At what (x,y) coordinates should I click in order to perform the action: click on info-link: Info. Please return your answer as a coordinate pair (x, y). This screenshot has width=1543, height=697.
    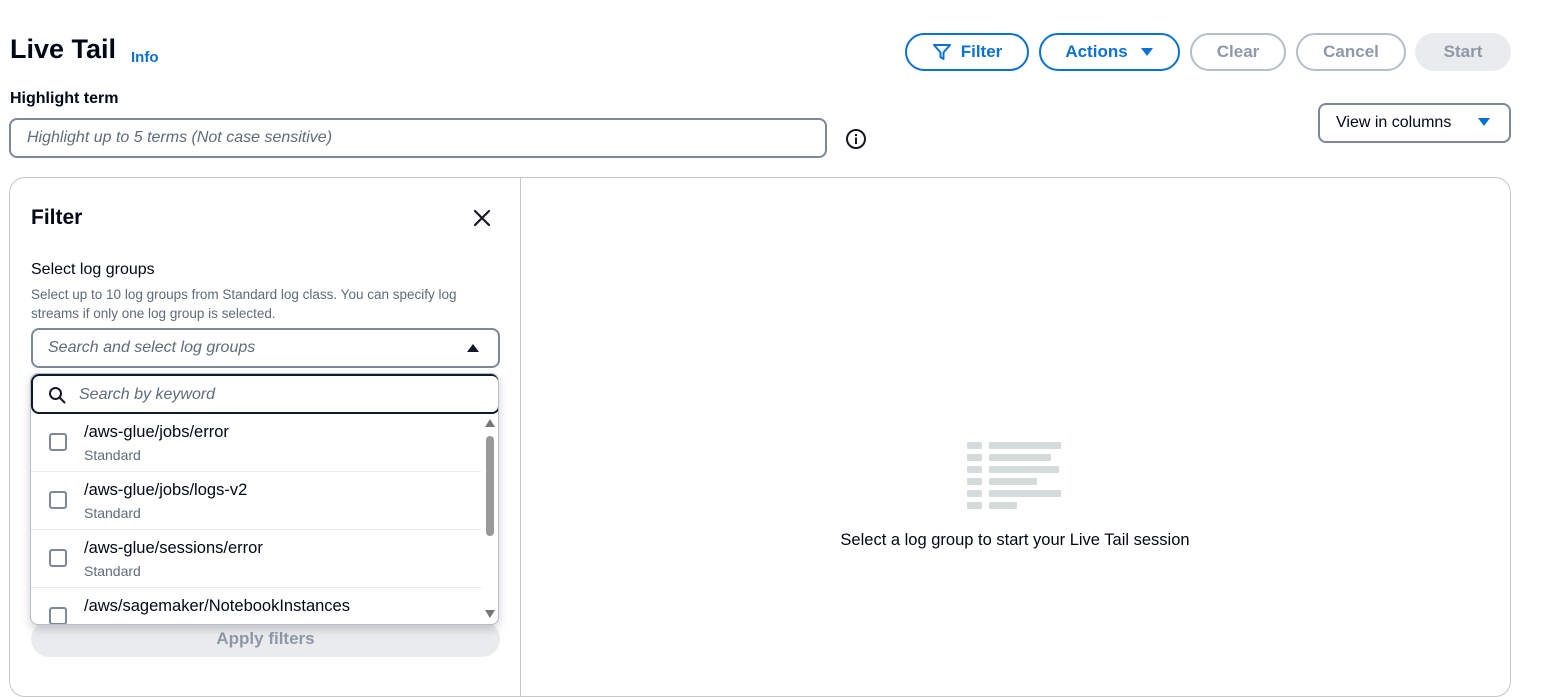
    Looking at the image, I should click on (145, 57).